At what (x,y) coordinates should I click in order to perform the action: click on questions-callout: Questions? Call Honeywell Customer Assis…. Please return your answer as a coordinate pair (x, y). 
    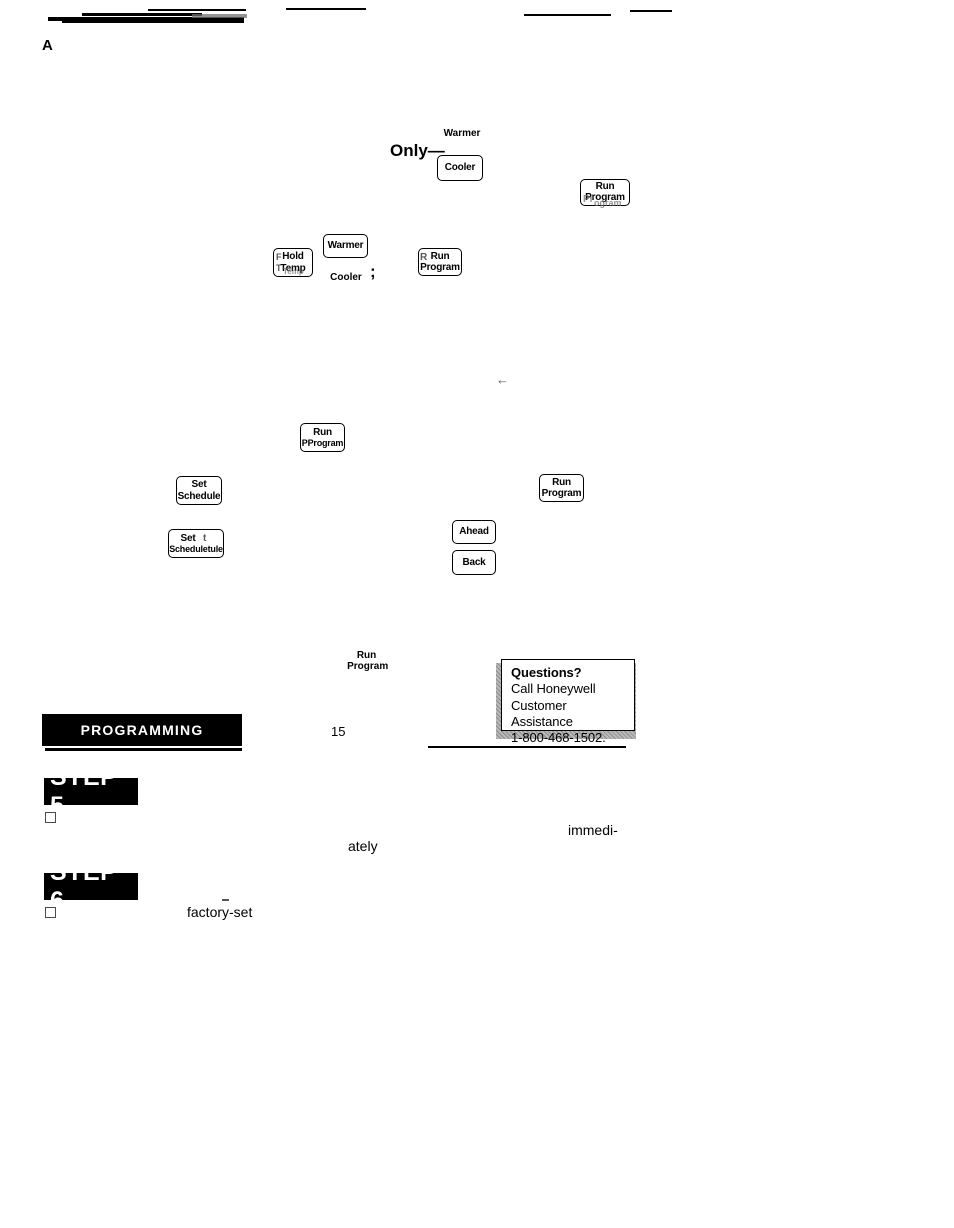
    Looking at the image, I should click on (568, 702).